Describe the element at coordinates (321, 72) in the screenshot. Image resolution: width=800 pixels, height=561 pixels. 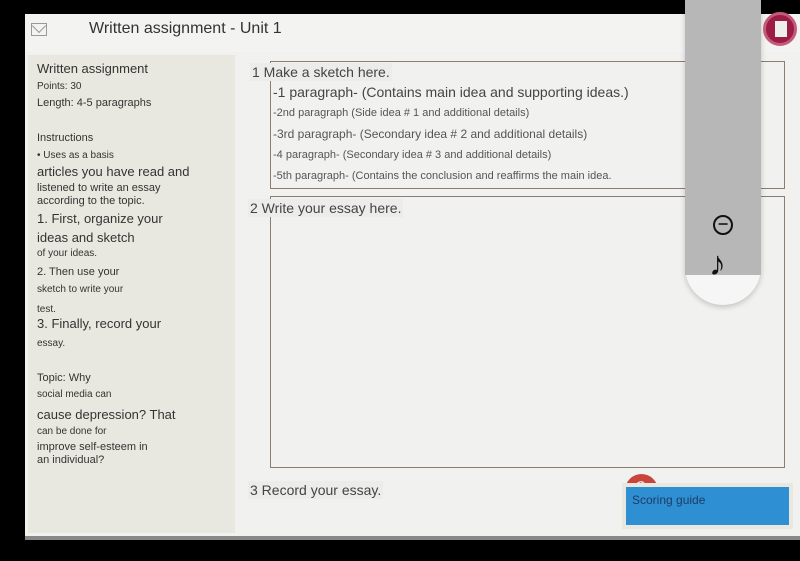
I see `sketch-label: 1 Make a sketch here.` at that location.